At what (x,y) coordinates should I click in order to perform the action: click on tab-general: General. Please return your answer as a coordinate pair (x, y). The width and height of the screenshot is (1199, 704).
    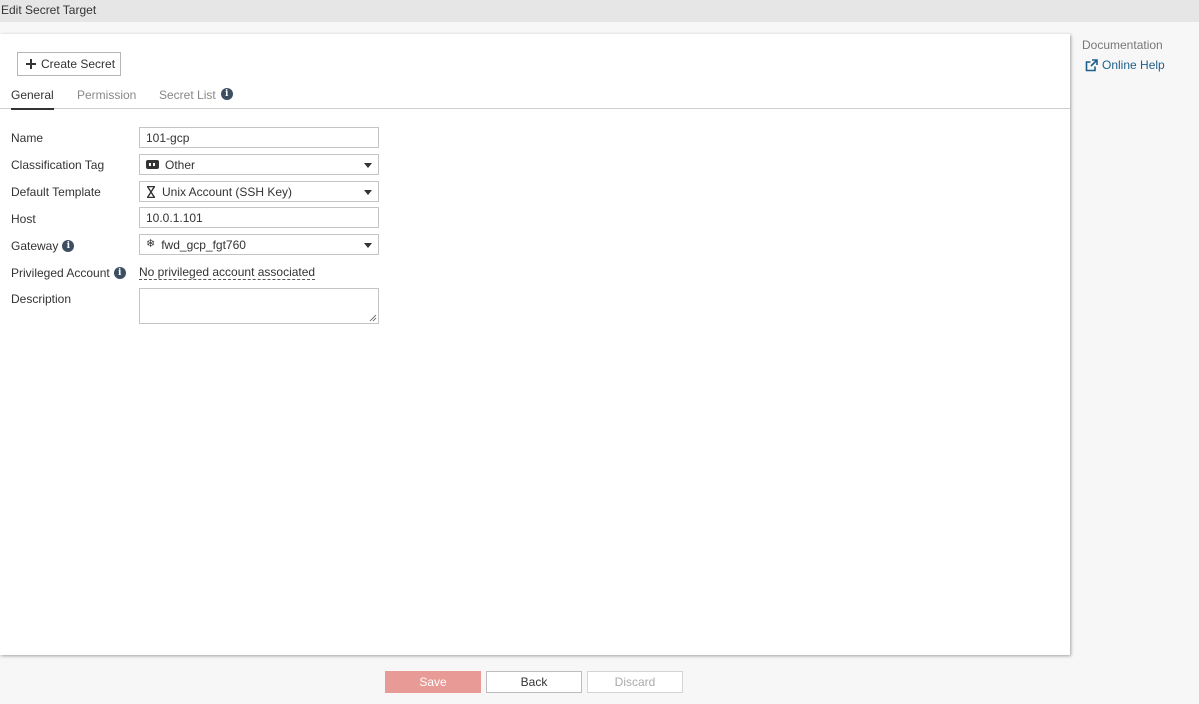
    Looking at the image, I should click on (32, 99).